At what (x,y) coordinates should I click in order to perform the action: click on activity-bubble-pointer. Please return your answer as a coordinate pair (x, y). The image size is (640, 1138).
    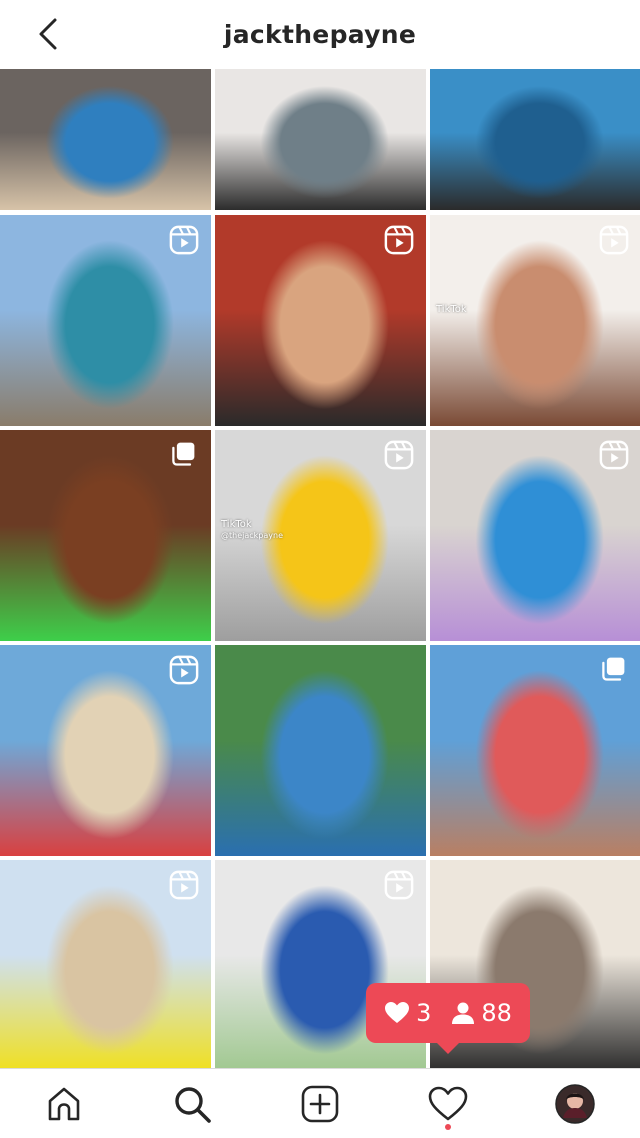
    Looking at the image, I should click on (448, 1048).